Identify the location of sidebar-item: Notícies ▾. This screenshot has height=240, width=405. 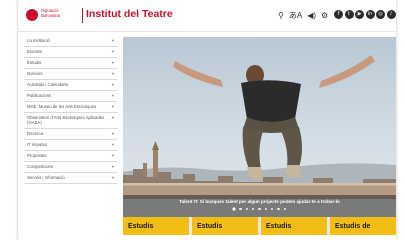
(70, 74).